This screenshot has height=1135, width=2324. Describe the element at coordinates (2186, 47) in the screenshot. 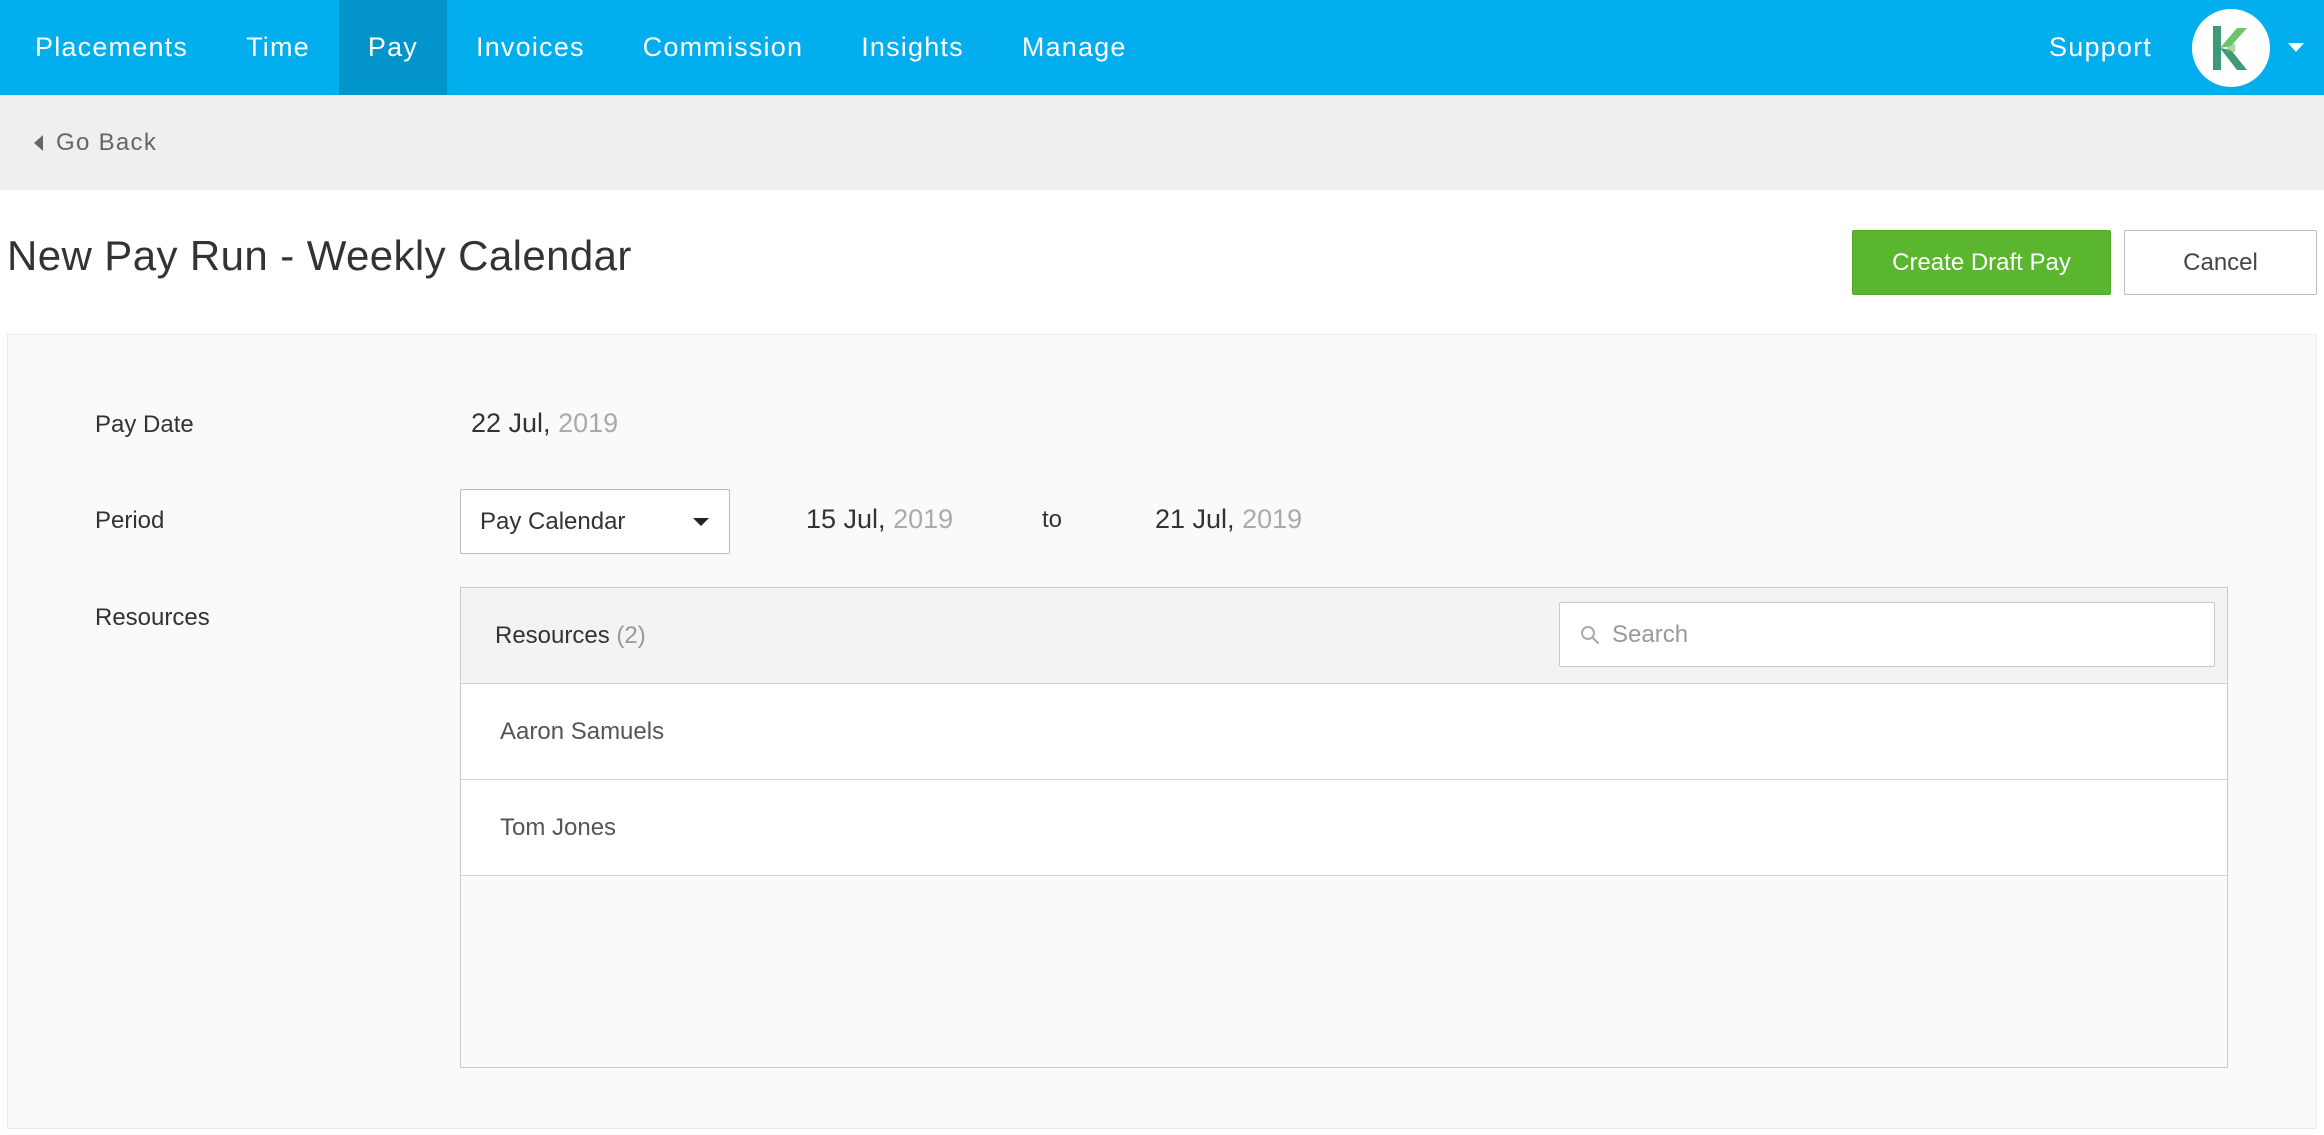

I see `nav-right: Support` at that location.